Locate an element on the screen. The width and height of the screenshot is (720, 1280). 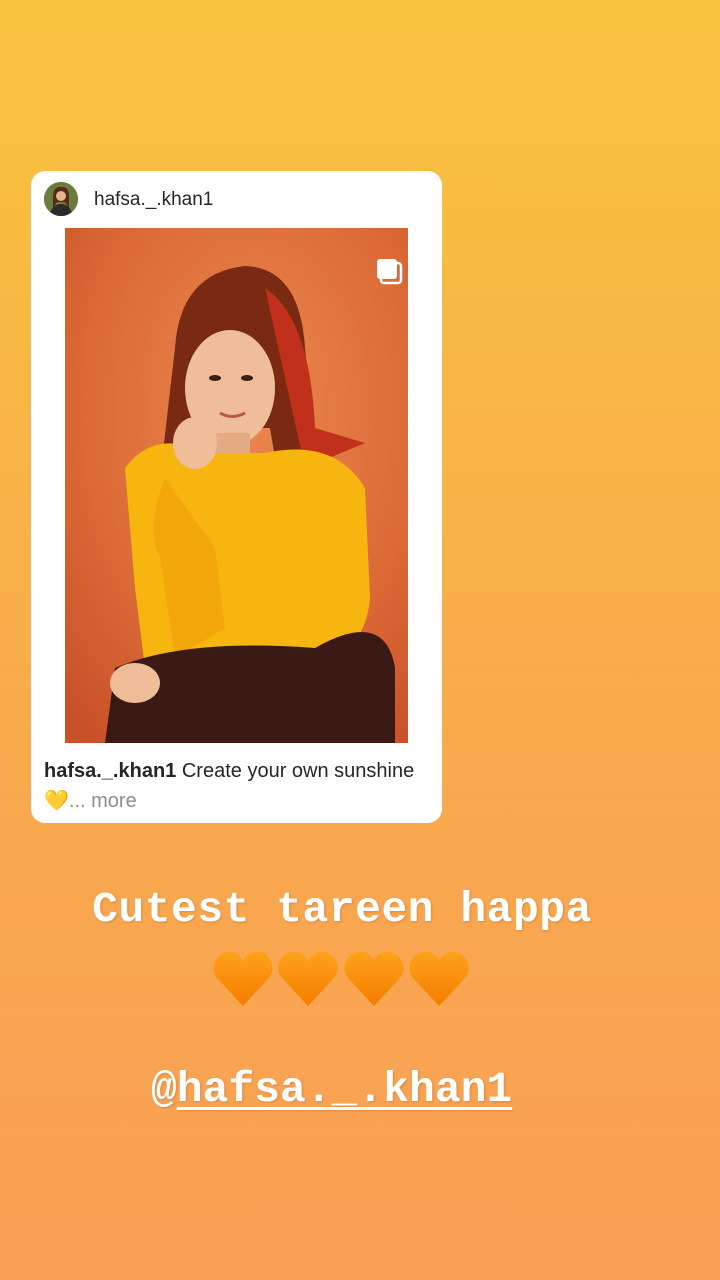
post-username: hafsa._.khan1 is located at coordinates (153, 200).